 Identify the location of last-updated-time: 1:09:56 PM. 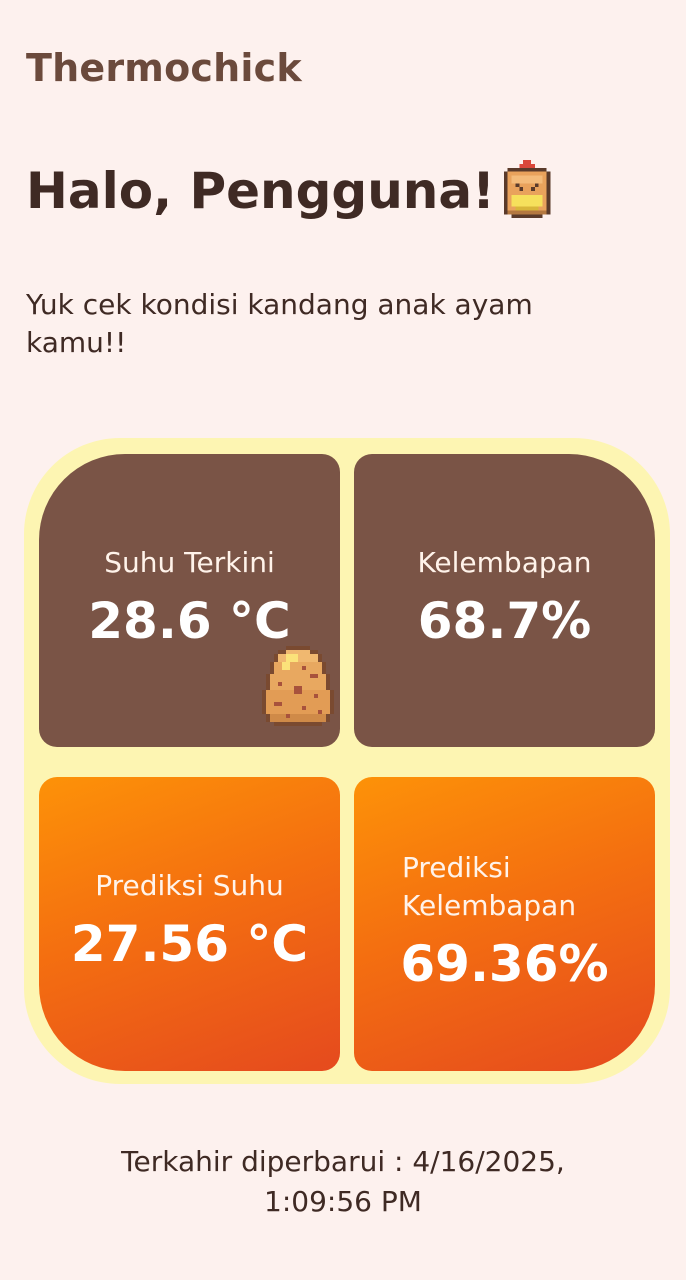
(343, 1201).